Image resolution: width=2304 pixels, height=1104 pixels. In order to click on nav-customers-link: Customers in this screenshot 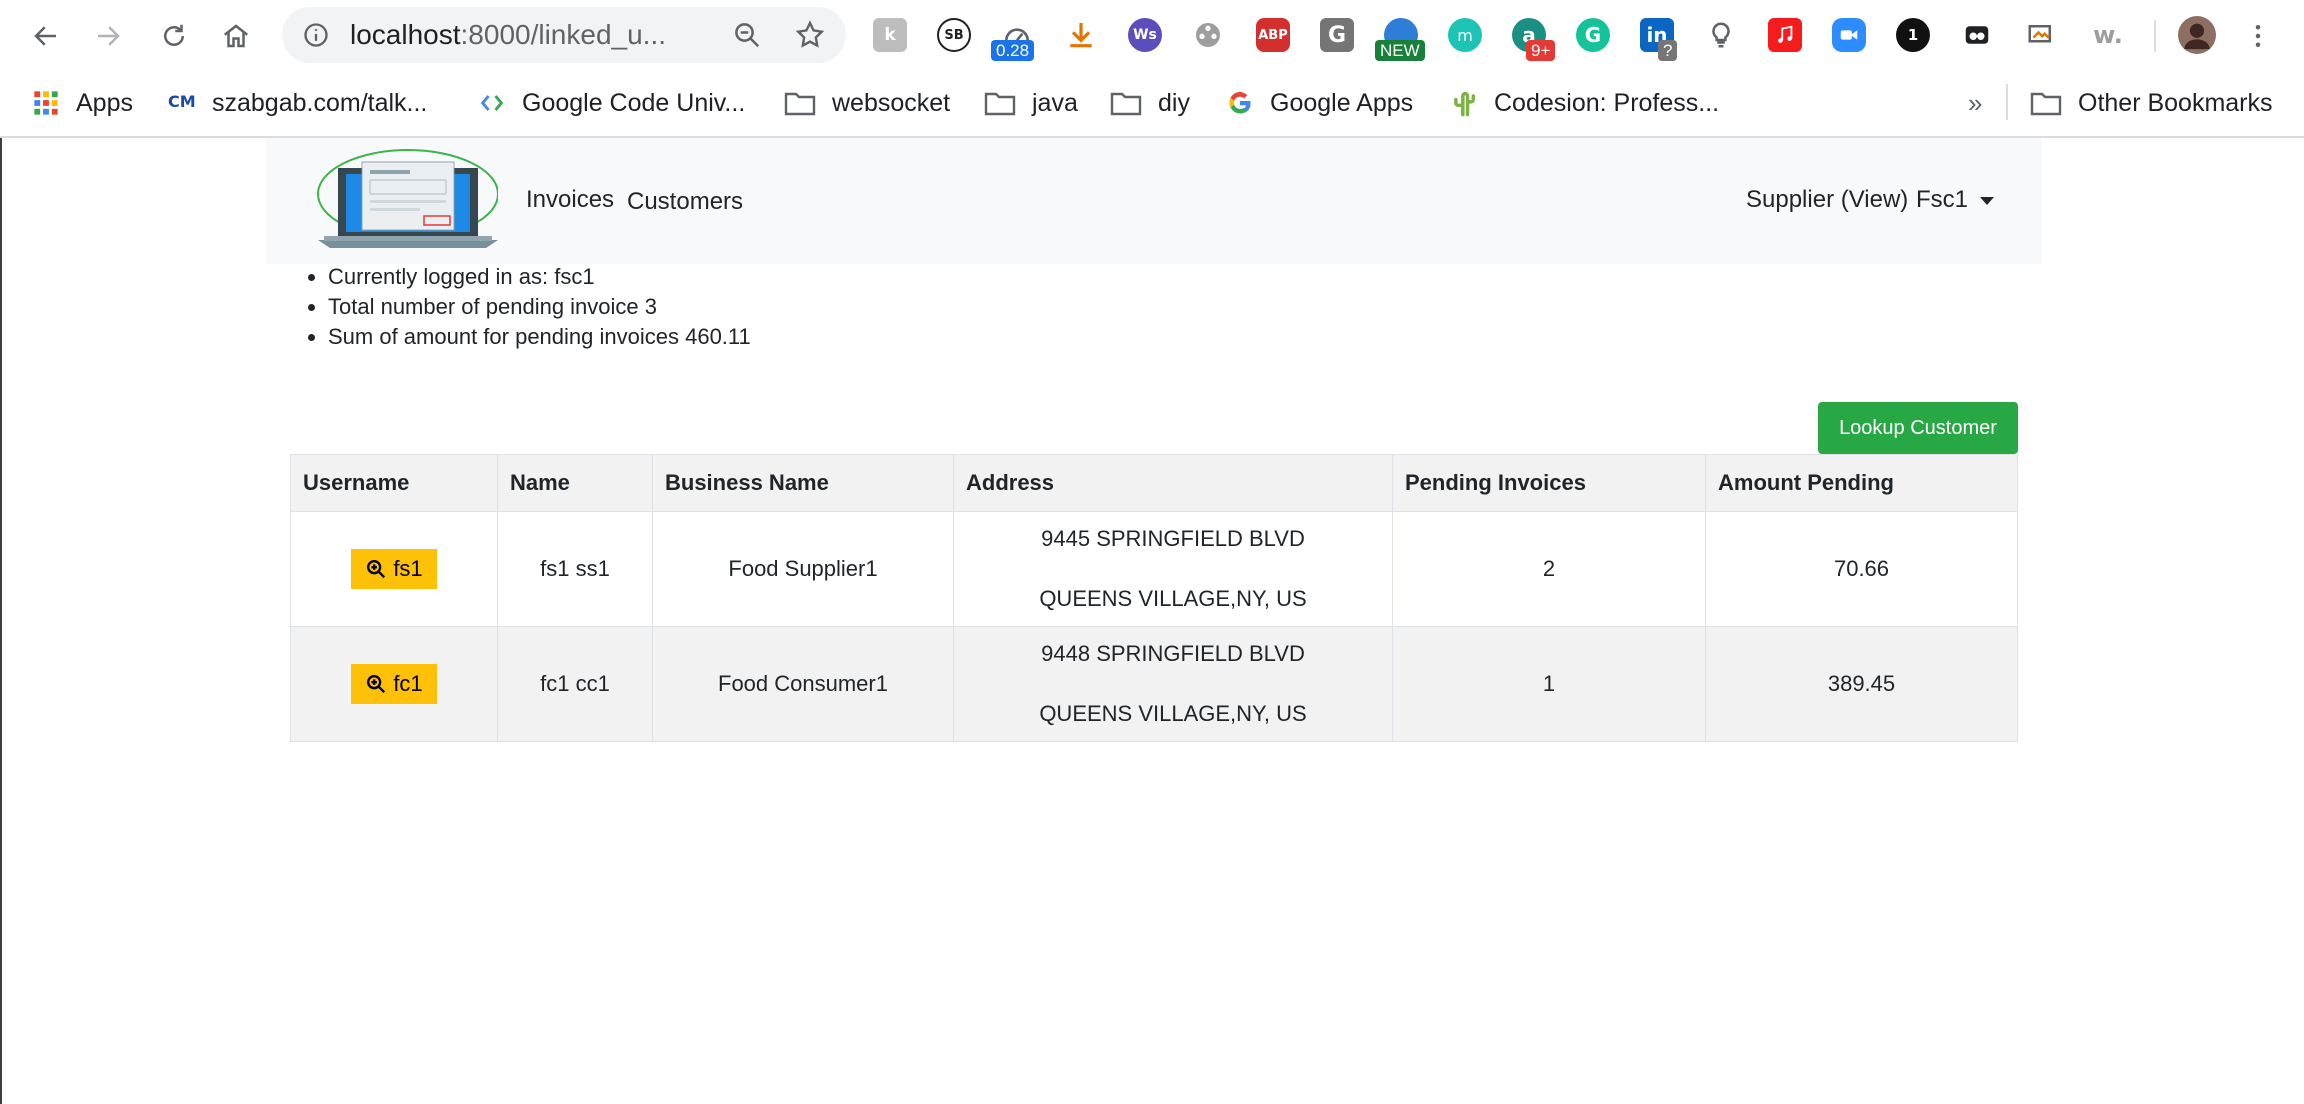, I will do `click(685, 202)`.